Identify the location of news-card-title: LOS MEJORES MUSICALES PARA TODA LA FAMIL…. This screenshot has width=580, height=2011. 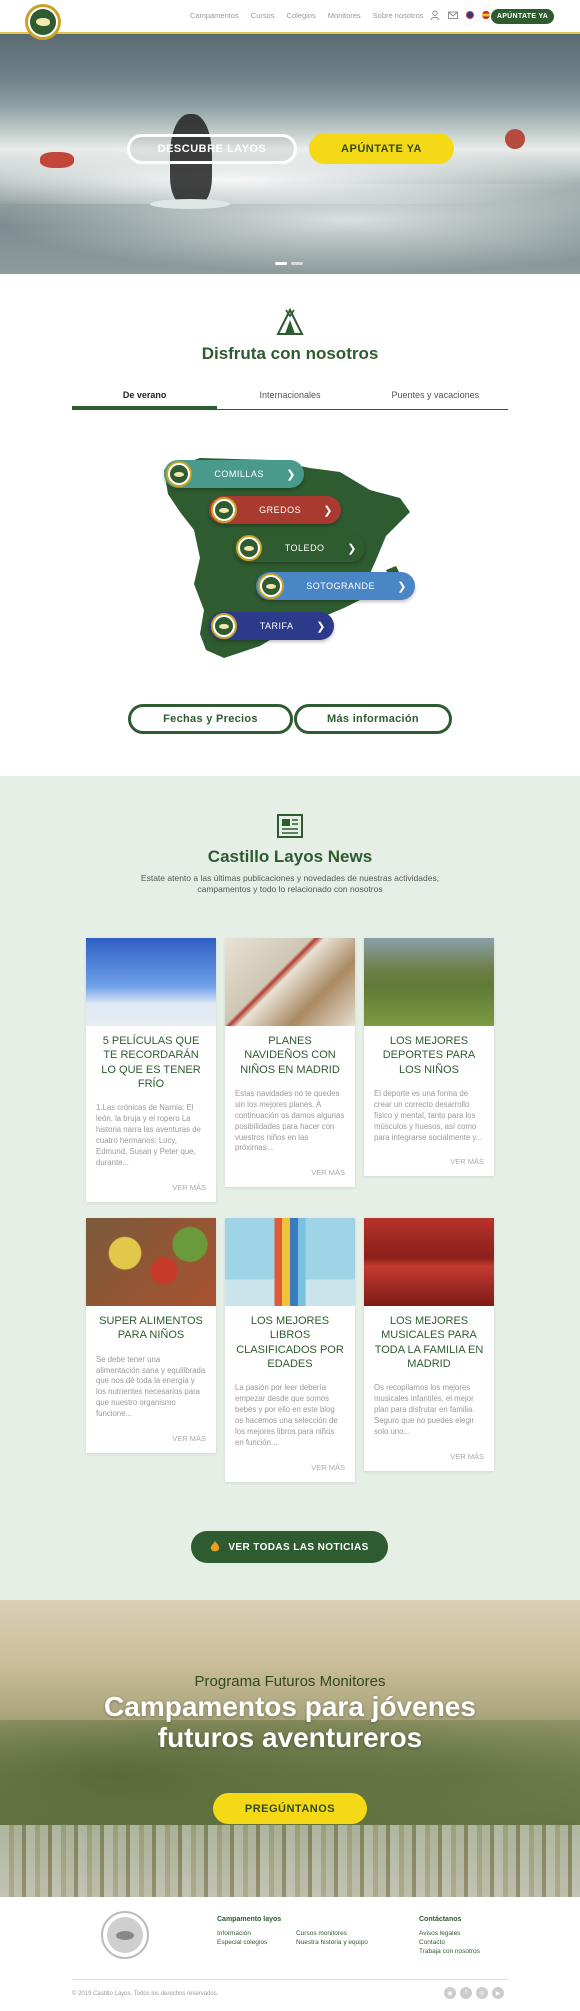
(429, 1338).